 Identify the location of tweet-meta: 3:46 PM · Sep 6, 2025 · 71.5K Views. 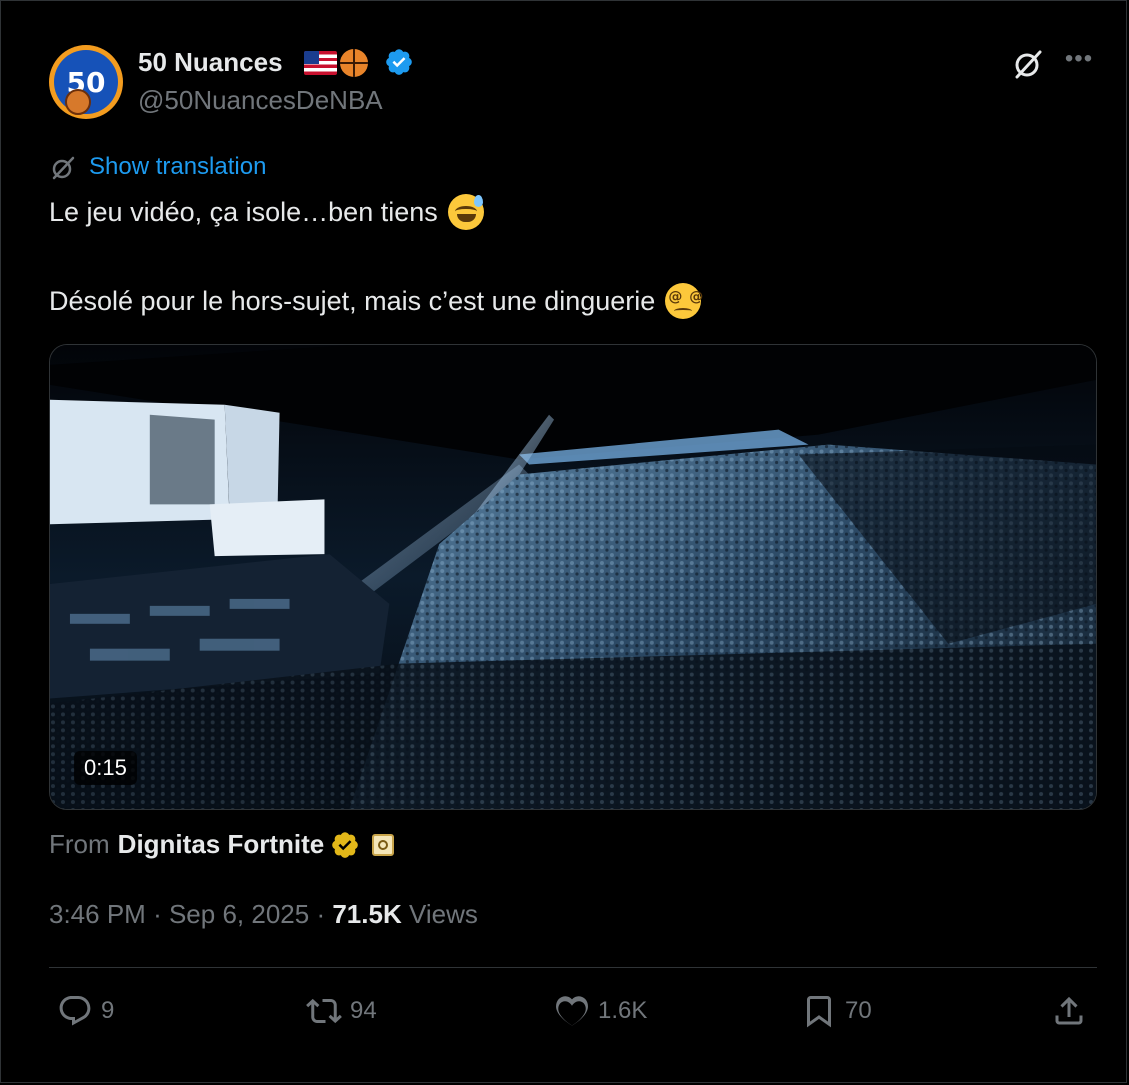
(263, 914).